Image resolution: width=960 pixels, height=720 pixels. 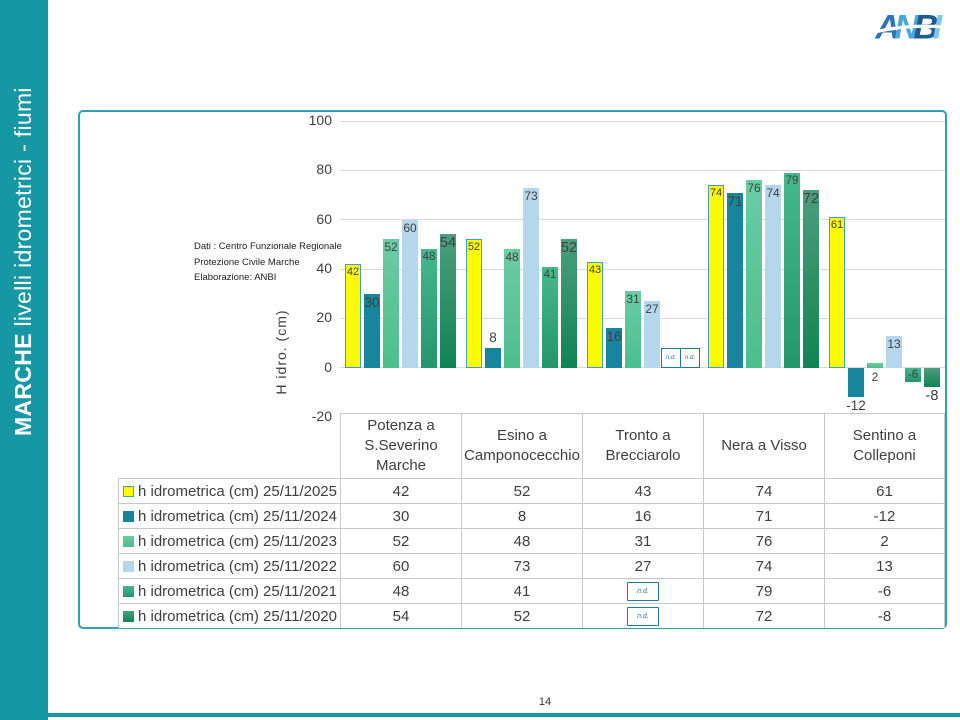 I want to click on table-value-cell: 76, so click(x=763, y=540).